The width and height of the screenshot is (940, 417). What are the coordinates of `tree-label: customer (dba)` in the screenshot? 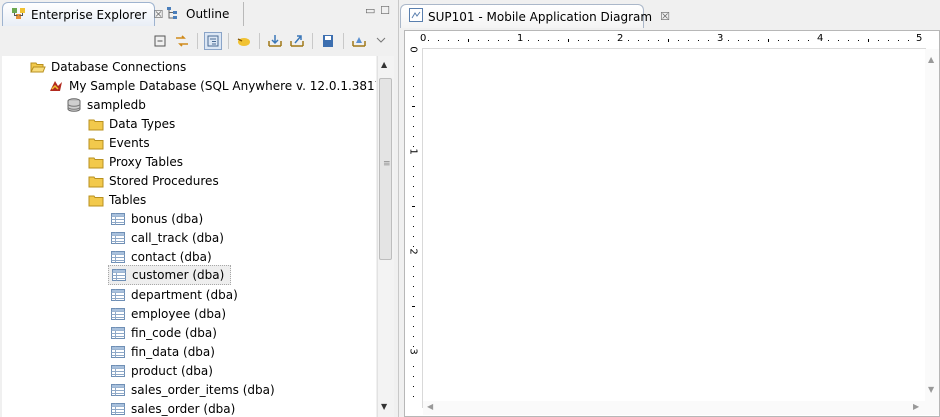 It's located at (178, 275).